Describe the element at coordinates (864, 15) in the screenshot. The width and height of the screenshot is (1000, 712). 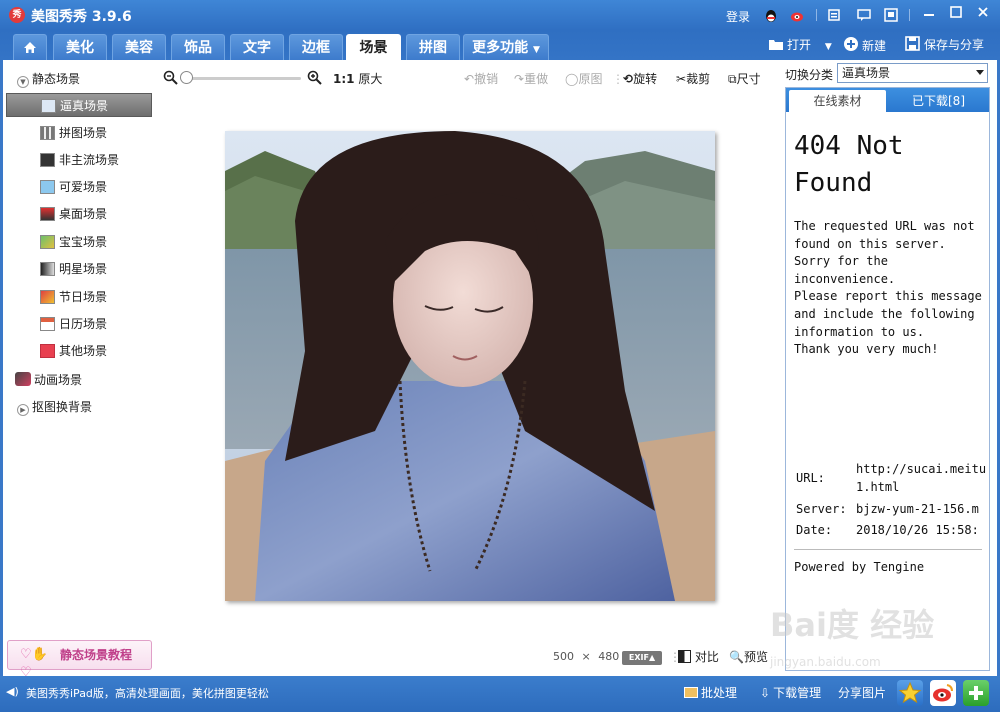
I see `message-icon` at that location.